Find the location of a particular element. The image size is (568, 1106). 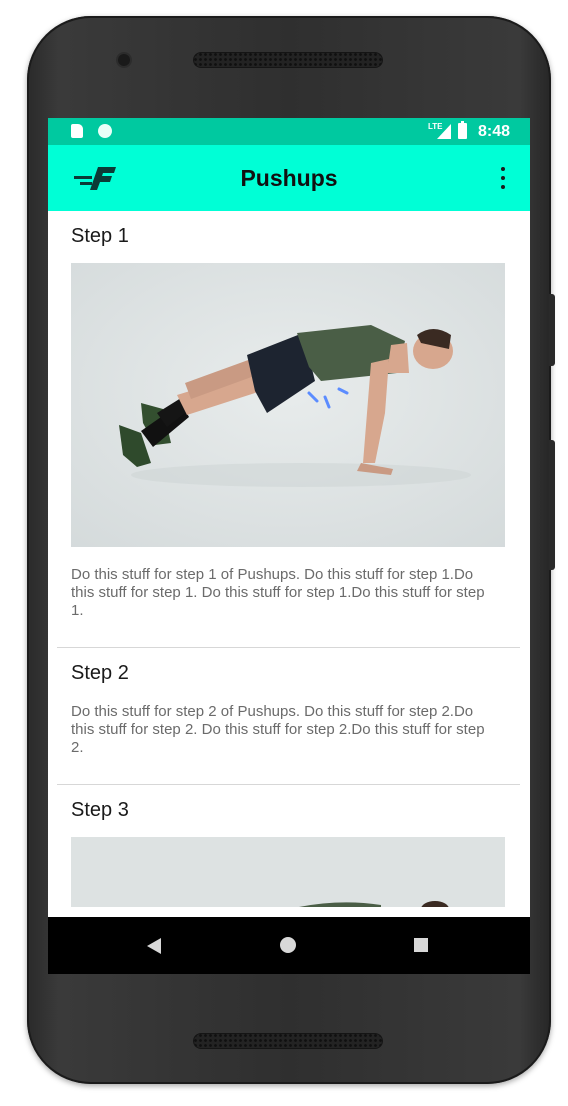

page-title: Pushups is located at coordinates (289, 178).